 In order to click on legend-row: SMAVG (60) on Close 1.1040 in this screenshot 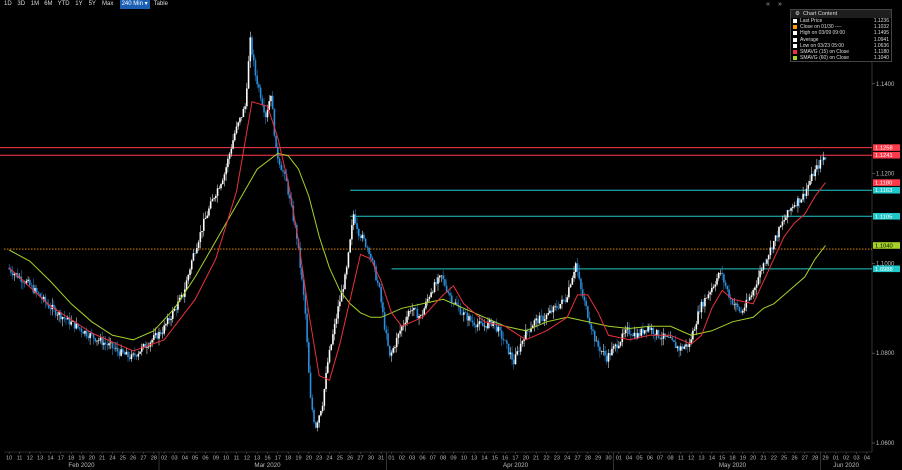, I will do `click(841, 58)`.